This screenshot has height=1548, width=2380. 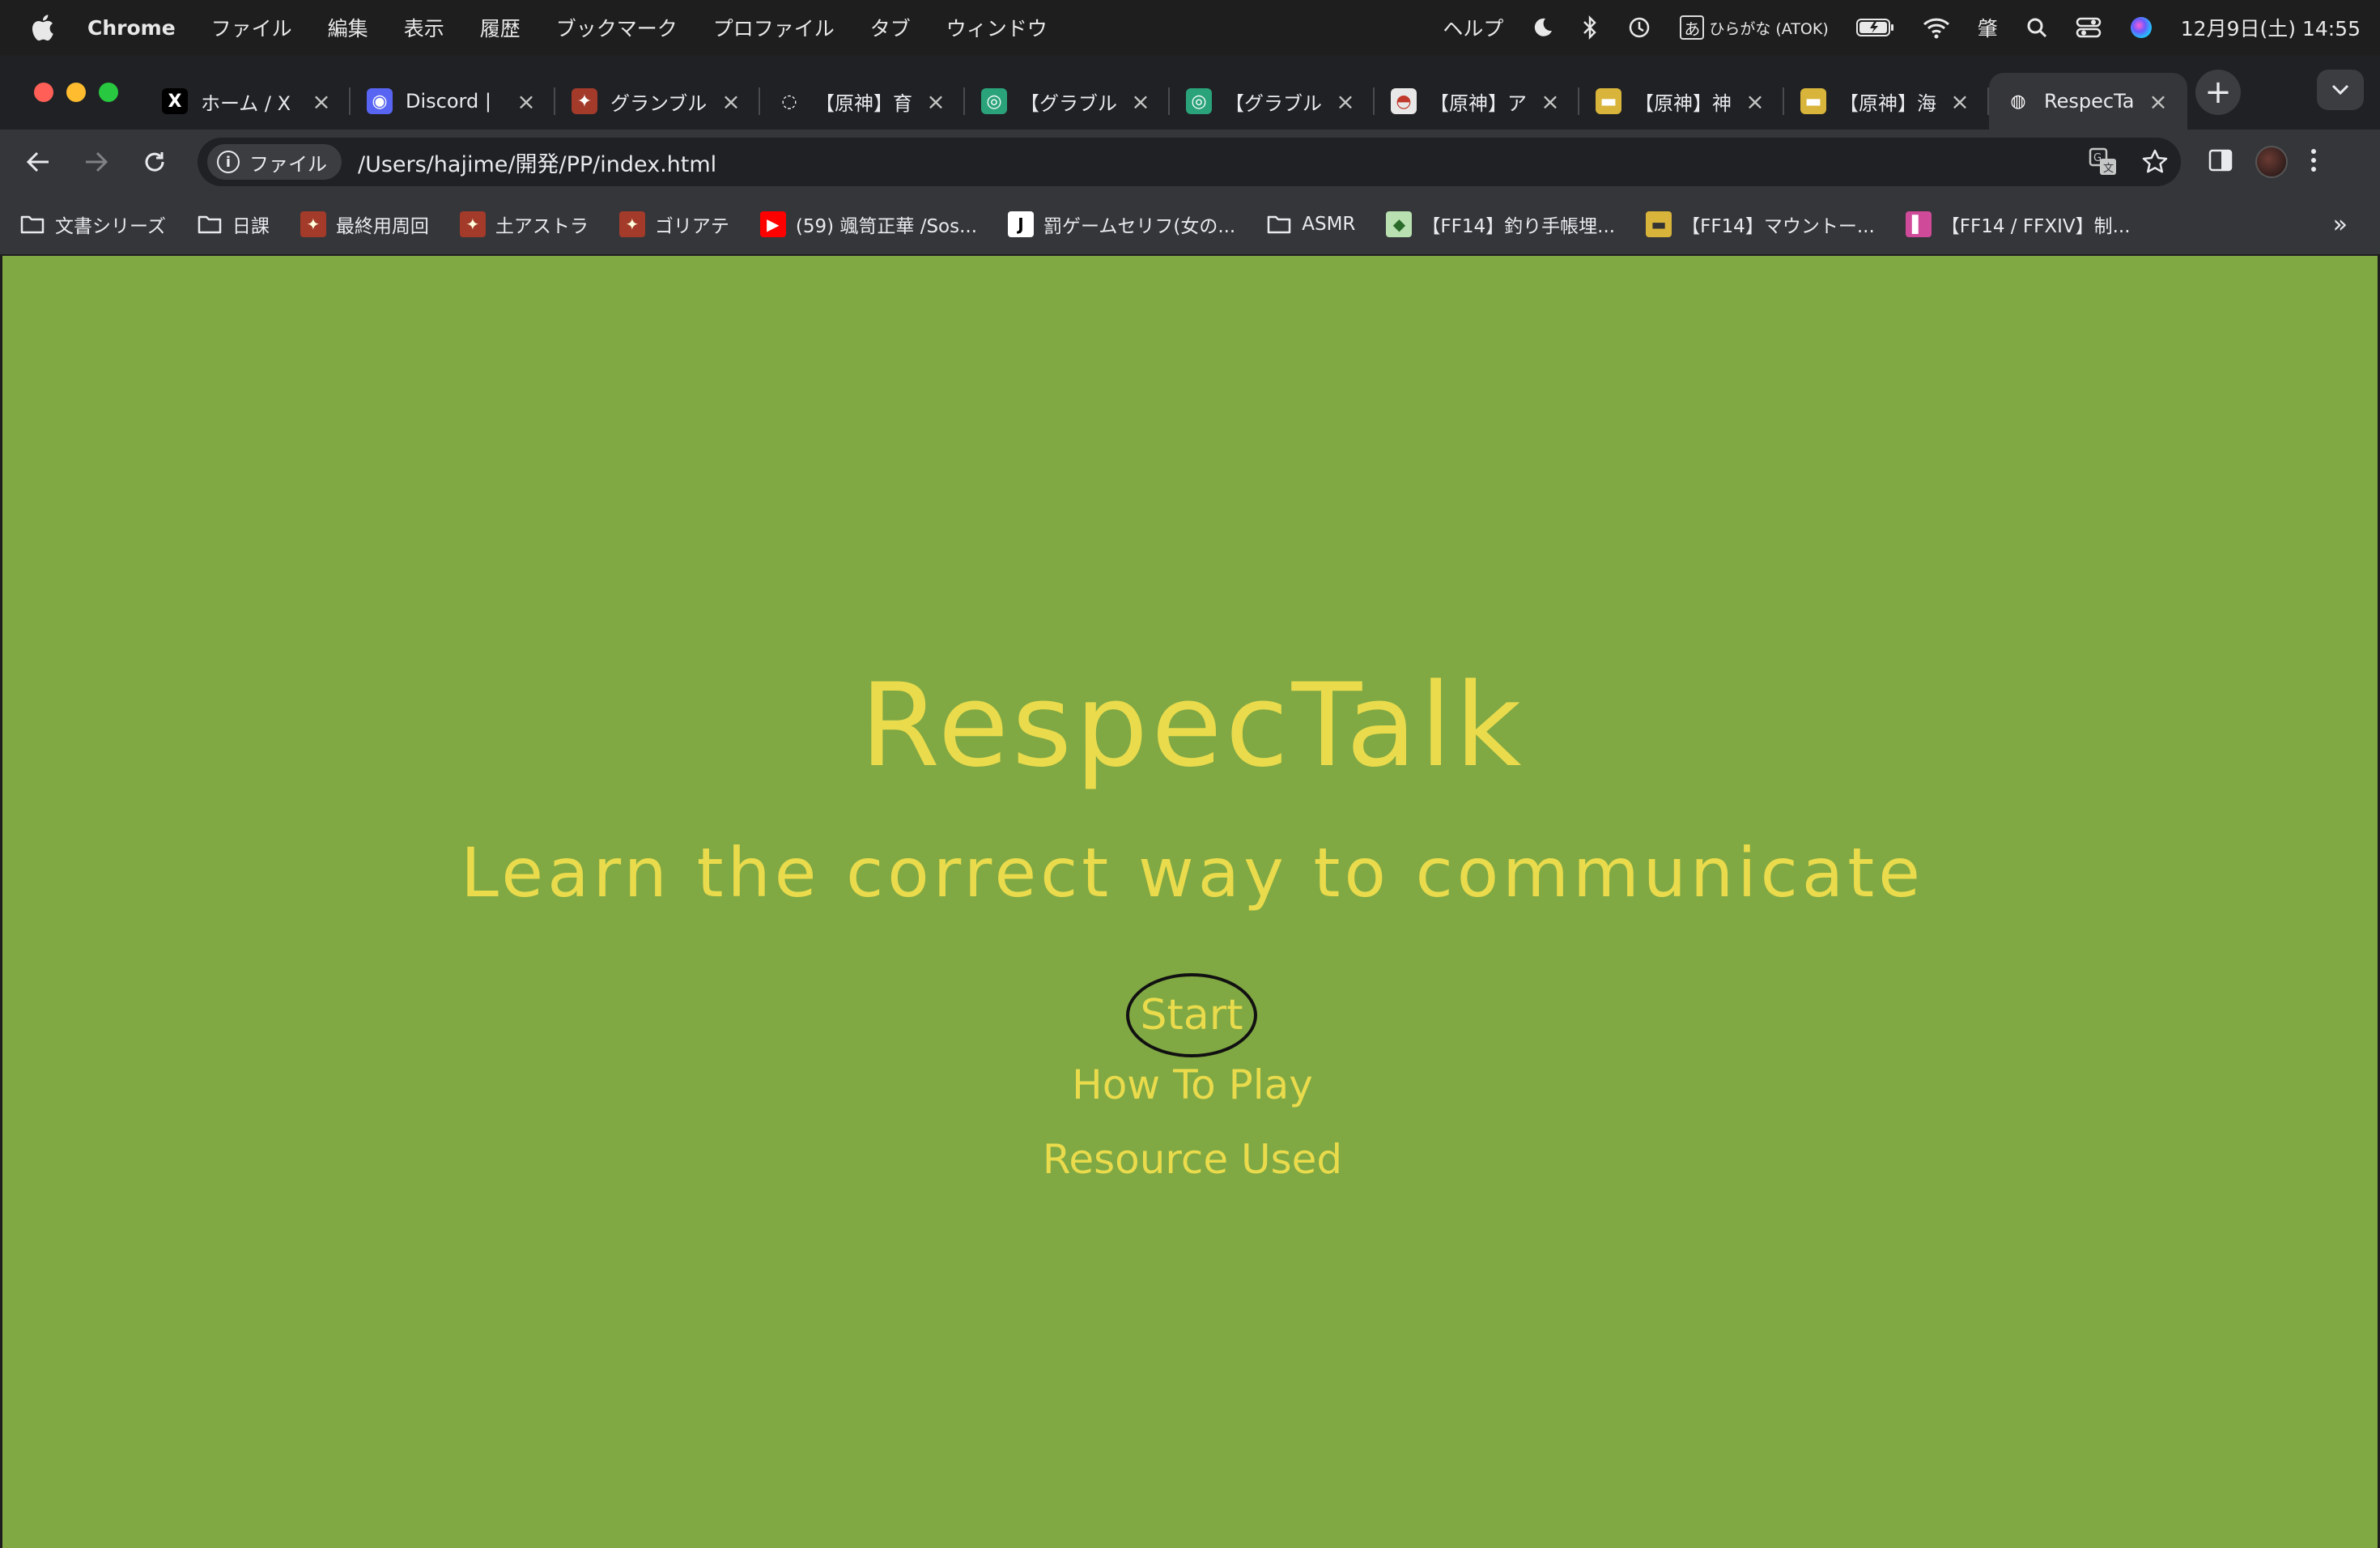 I want to click on focus-moon-icon, so click(x=1542, y=27).